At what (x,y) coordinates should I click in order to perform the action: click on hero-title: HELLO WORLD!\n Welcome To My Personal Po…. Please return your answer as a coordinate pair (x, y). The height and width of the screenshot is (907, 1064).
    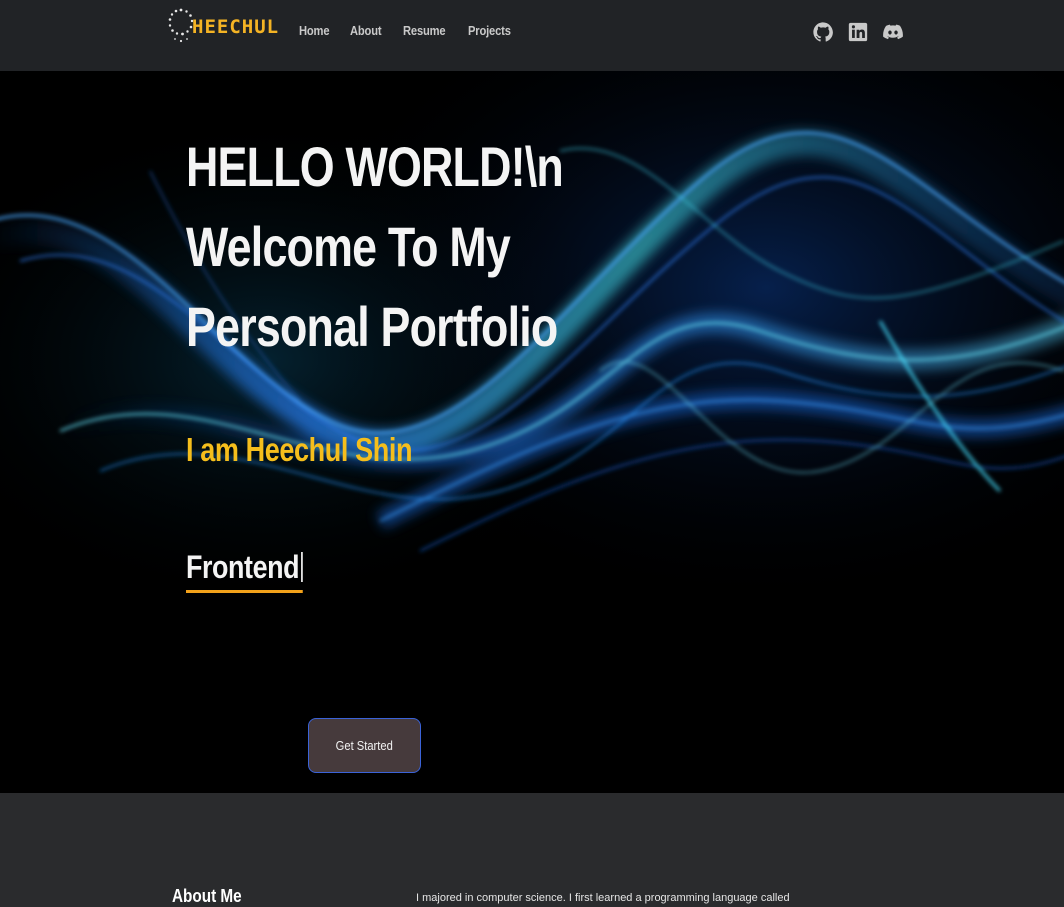
    Looking at the image, I should click on (375, 247).